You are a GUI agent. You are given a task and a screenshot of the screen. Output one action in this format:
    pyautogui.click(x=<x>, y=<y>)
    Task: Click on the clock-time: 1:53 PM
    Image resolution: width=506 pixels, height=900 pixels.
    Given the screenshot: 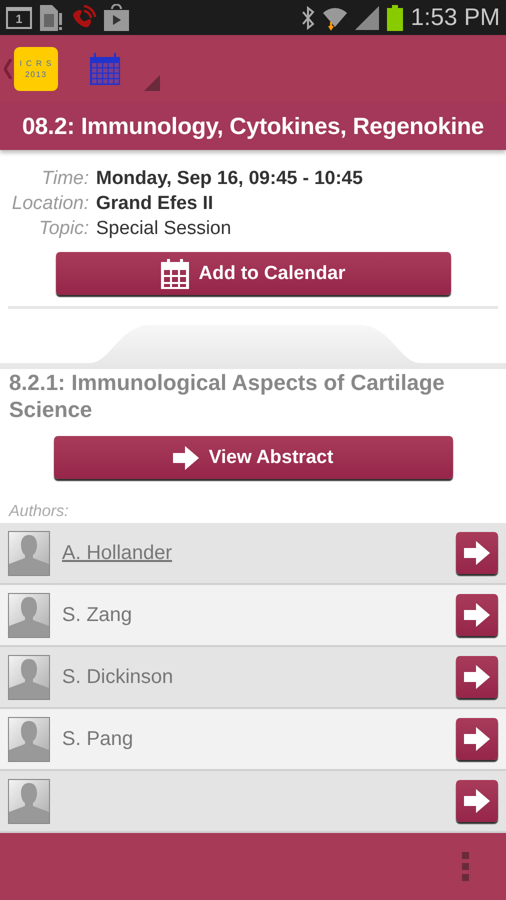 What is the action you would take?
    pyautogui.click(x=455, y=18)
    